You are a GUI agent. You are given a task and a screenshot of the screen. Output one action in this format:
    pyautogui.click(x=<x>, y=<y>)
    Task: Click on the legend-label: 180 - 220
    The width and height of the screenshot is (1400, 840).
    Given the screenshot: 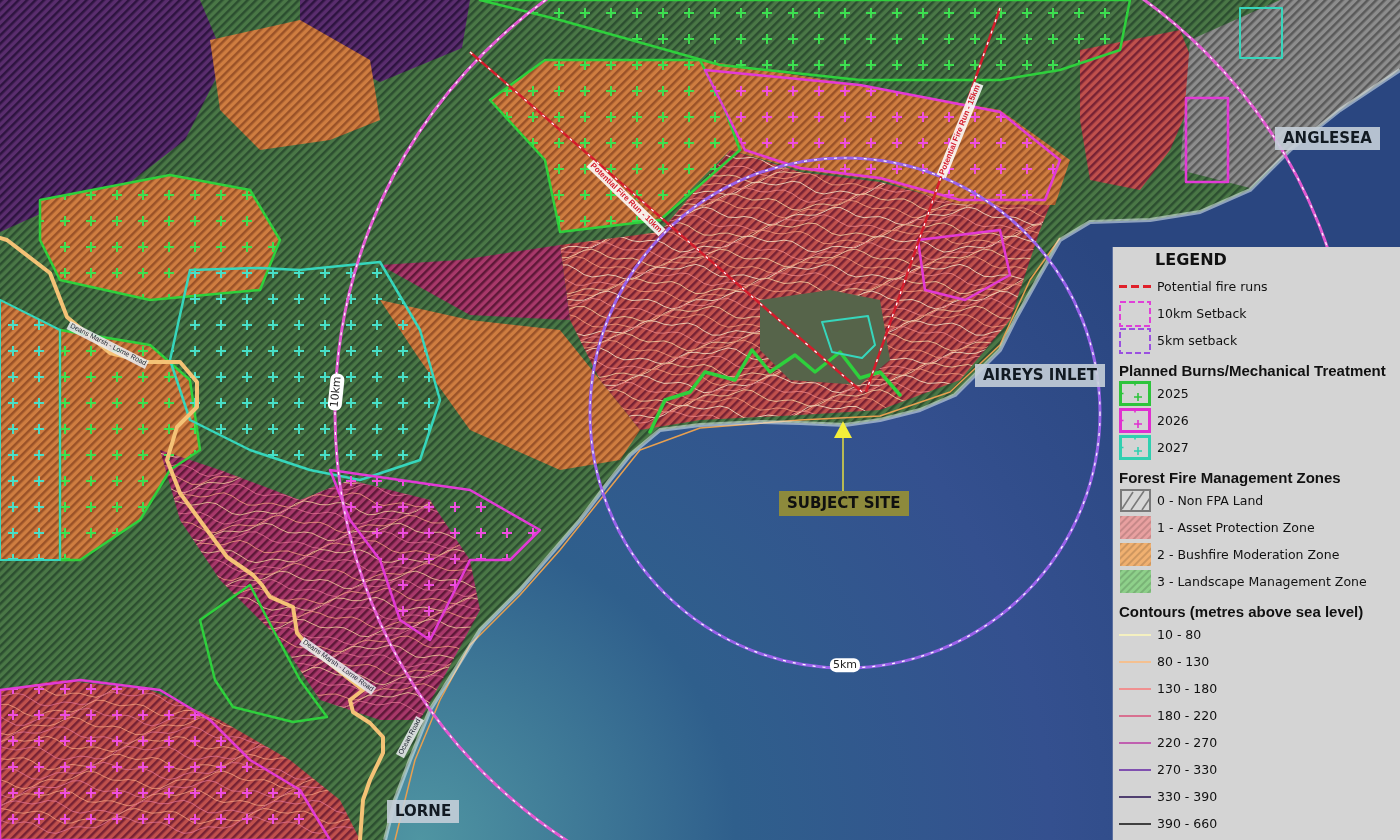 What is the action you would take?
    pyautogui.click(x=1187, y=715)
    